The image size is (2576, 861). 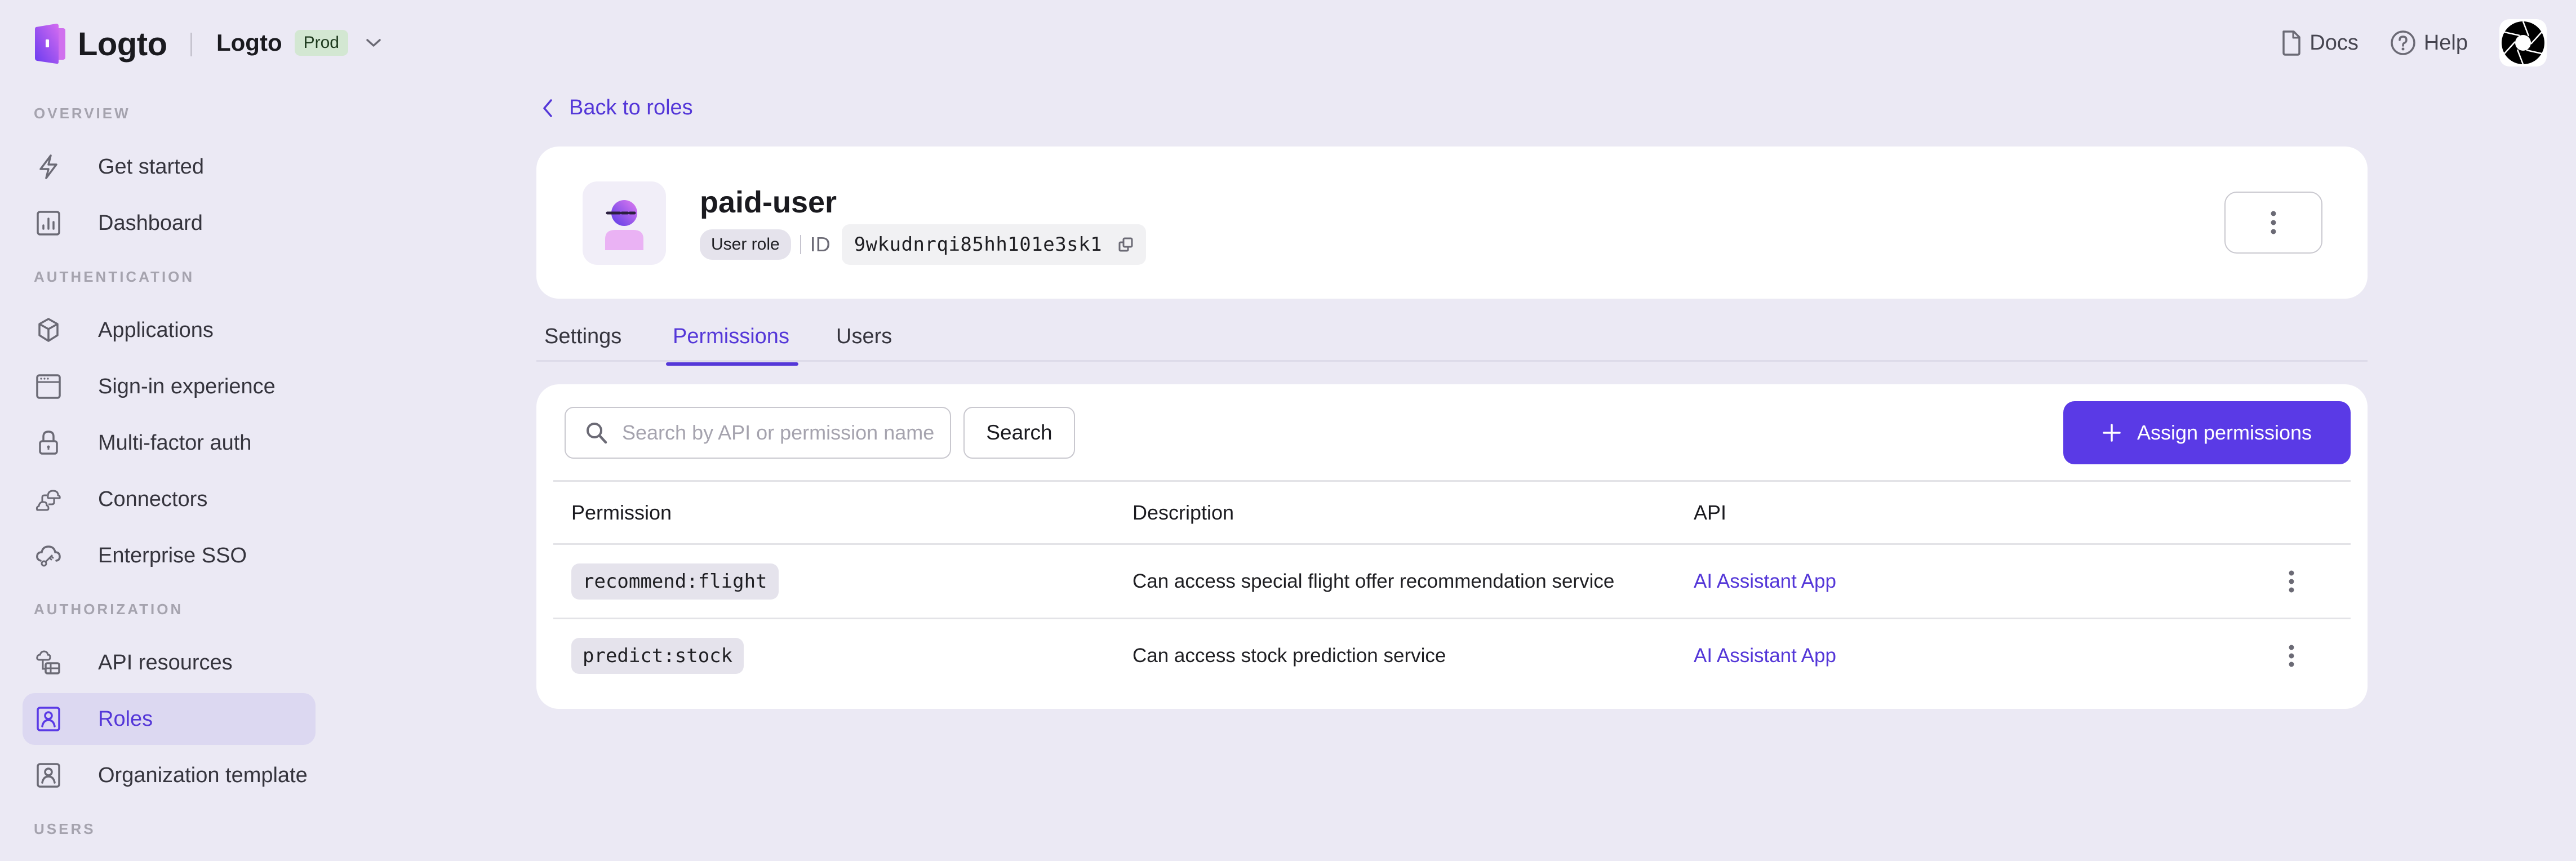 What do you see at coordinates (48, 499) in the screenshot?
I see `cloud-connect-icon` at bounding box center [48, 499].